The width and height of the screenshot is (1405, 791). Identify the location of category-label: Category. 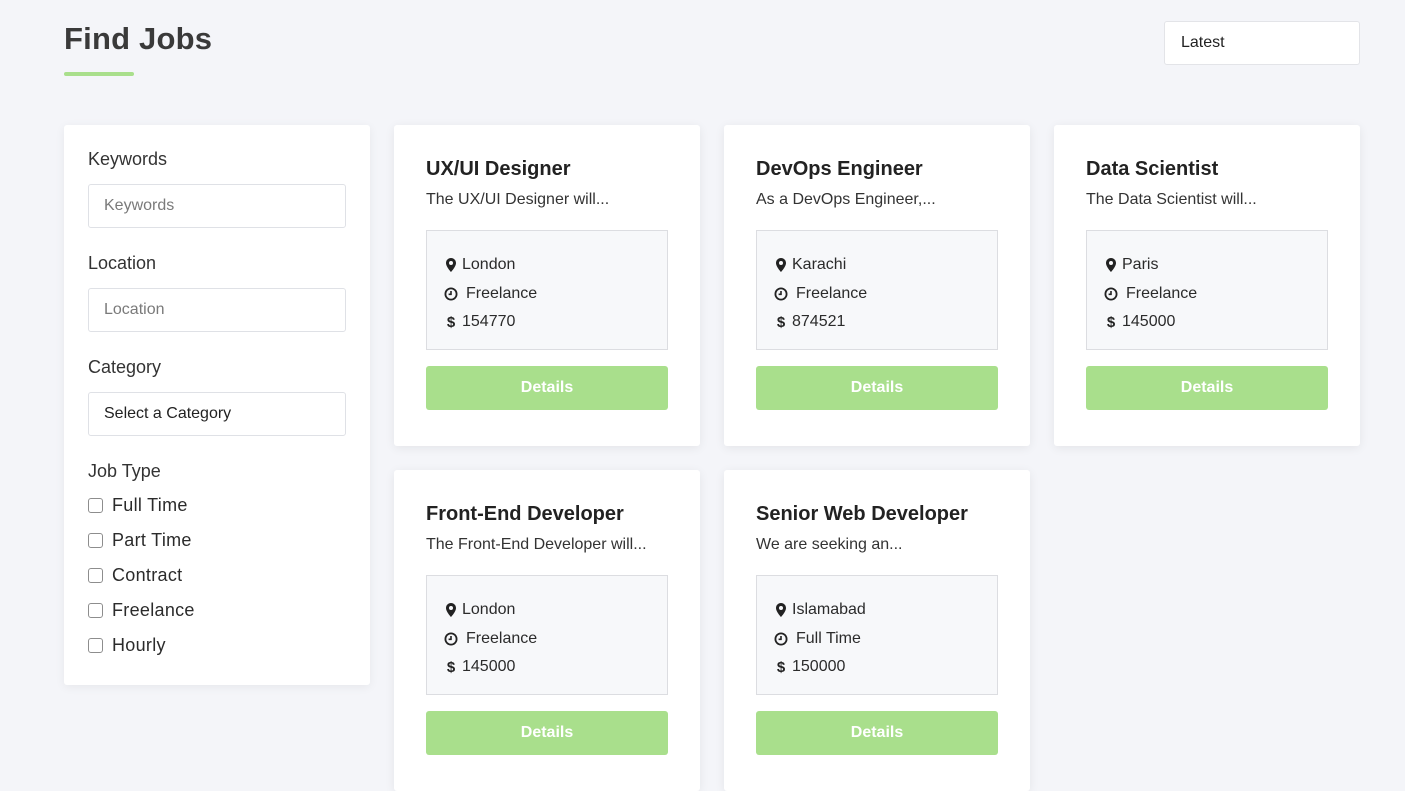
(125, 367).